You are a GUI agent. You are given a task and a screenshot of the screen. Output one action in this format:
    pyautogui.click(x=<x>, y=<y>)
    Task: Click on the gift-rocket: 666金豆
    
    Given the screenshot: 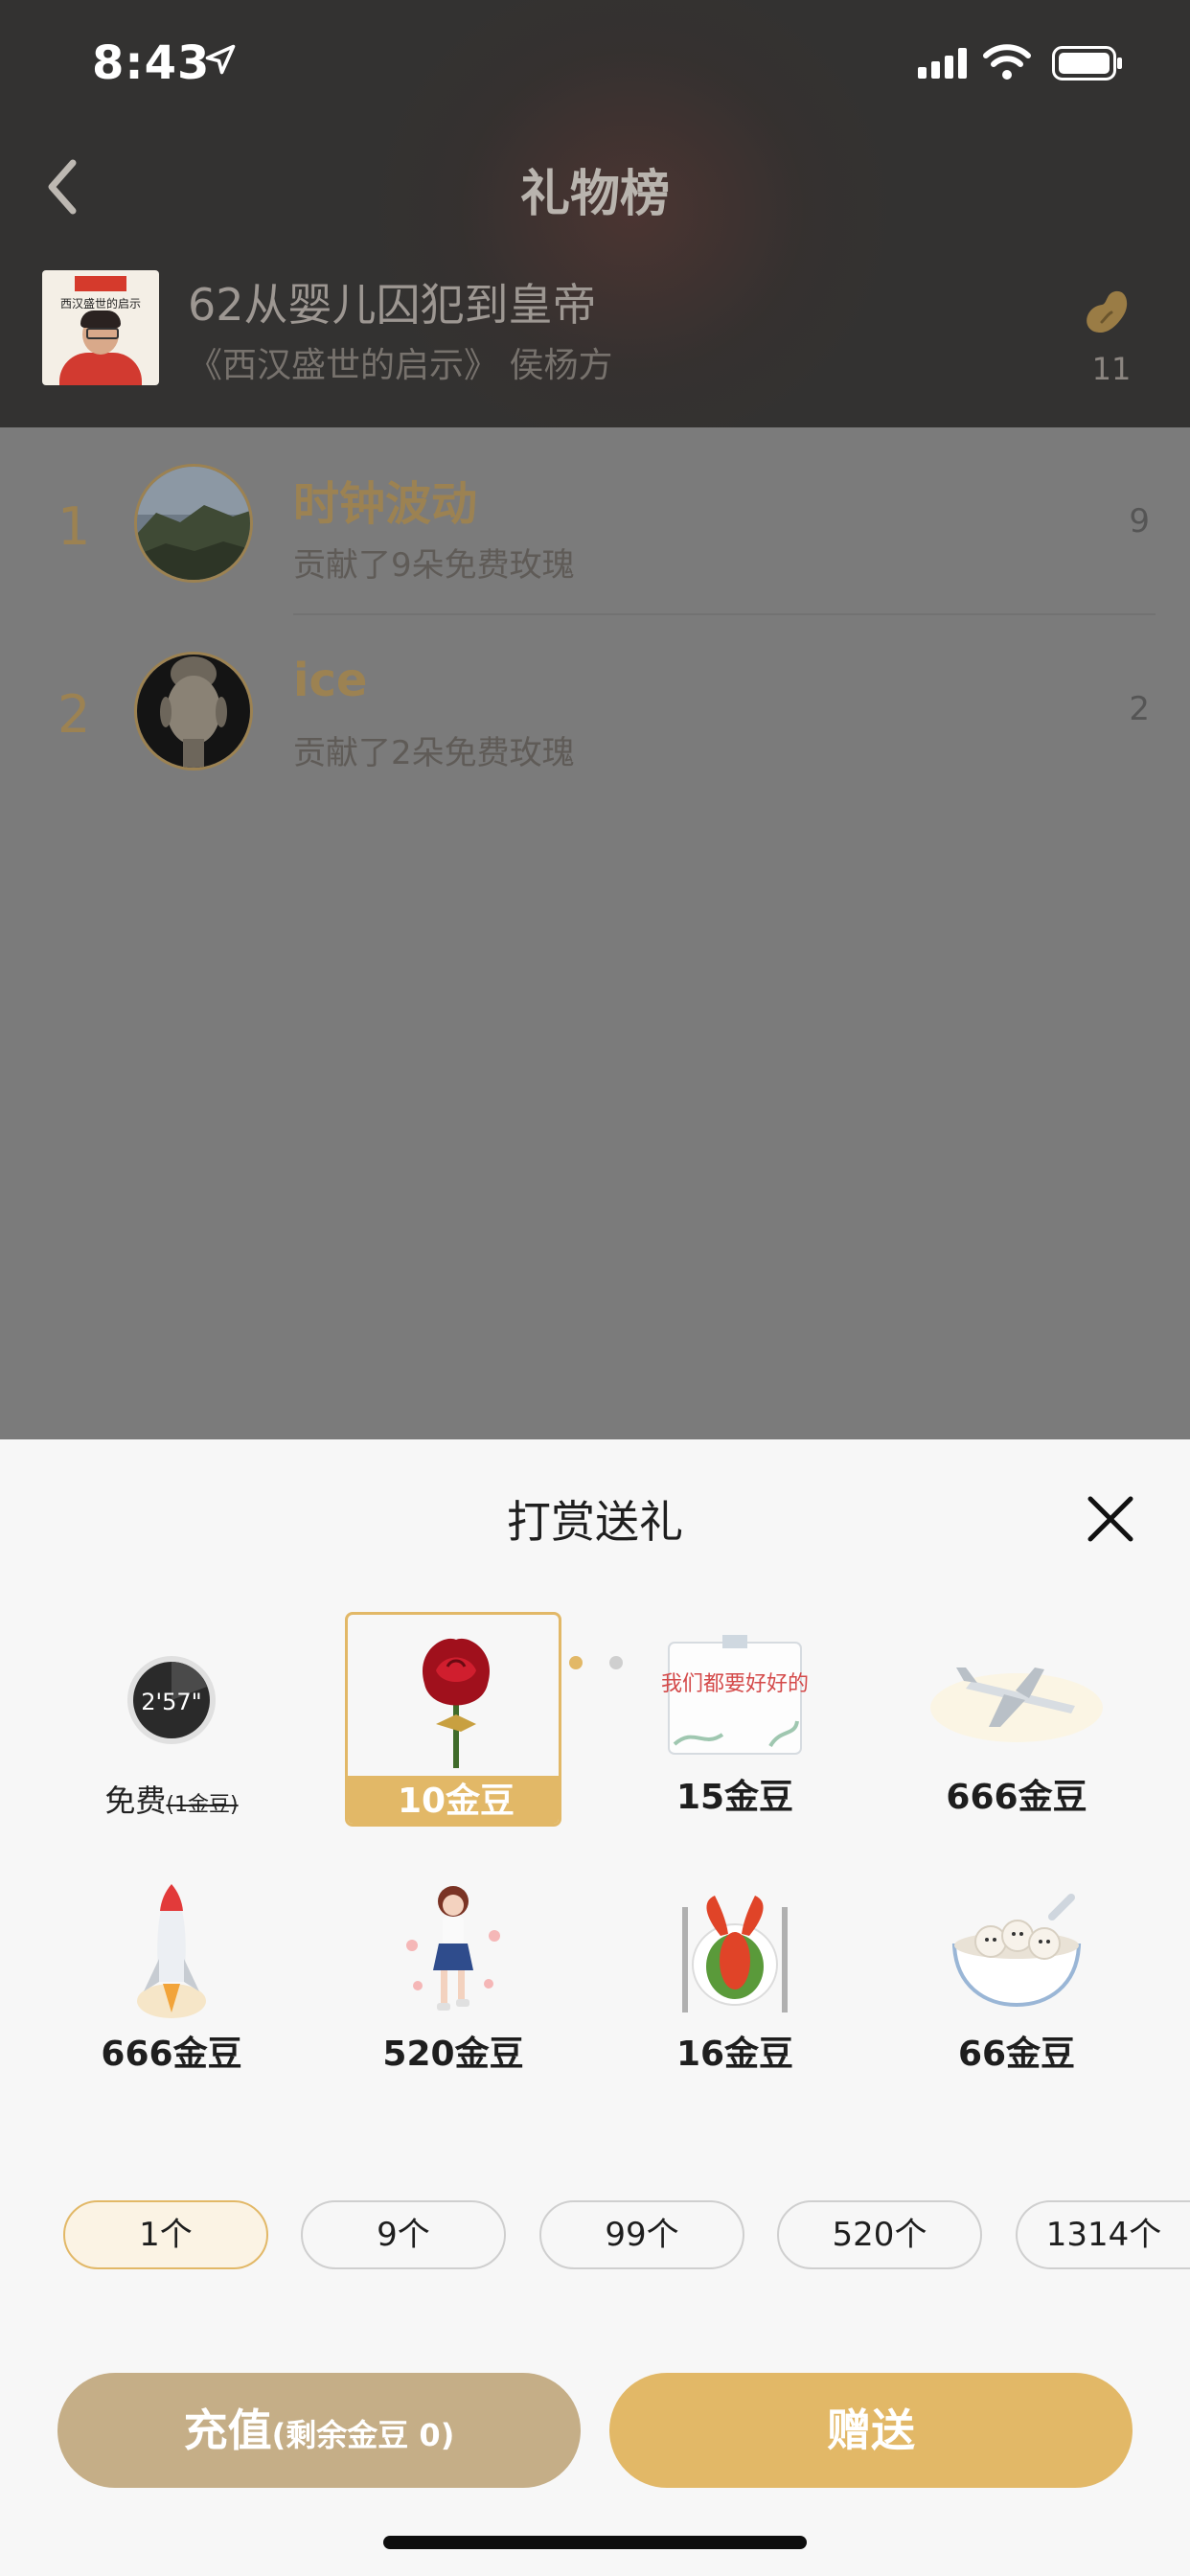 What is the action you would take?
    pyautogui.click(x=171, y=1976)
    